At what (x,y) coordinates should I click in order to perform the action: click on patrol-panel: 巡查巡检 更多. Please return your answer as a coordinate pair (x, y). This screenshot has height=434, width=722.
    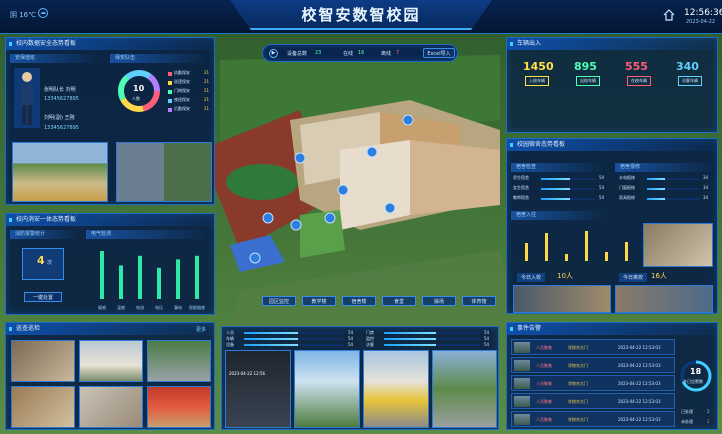
    Looking at the image, I should click on (110, 376).